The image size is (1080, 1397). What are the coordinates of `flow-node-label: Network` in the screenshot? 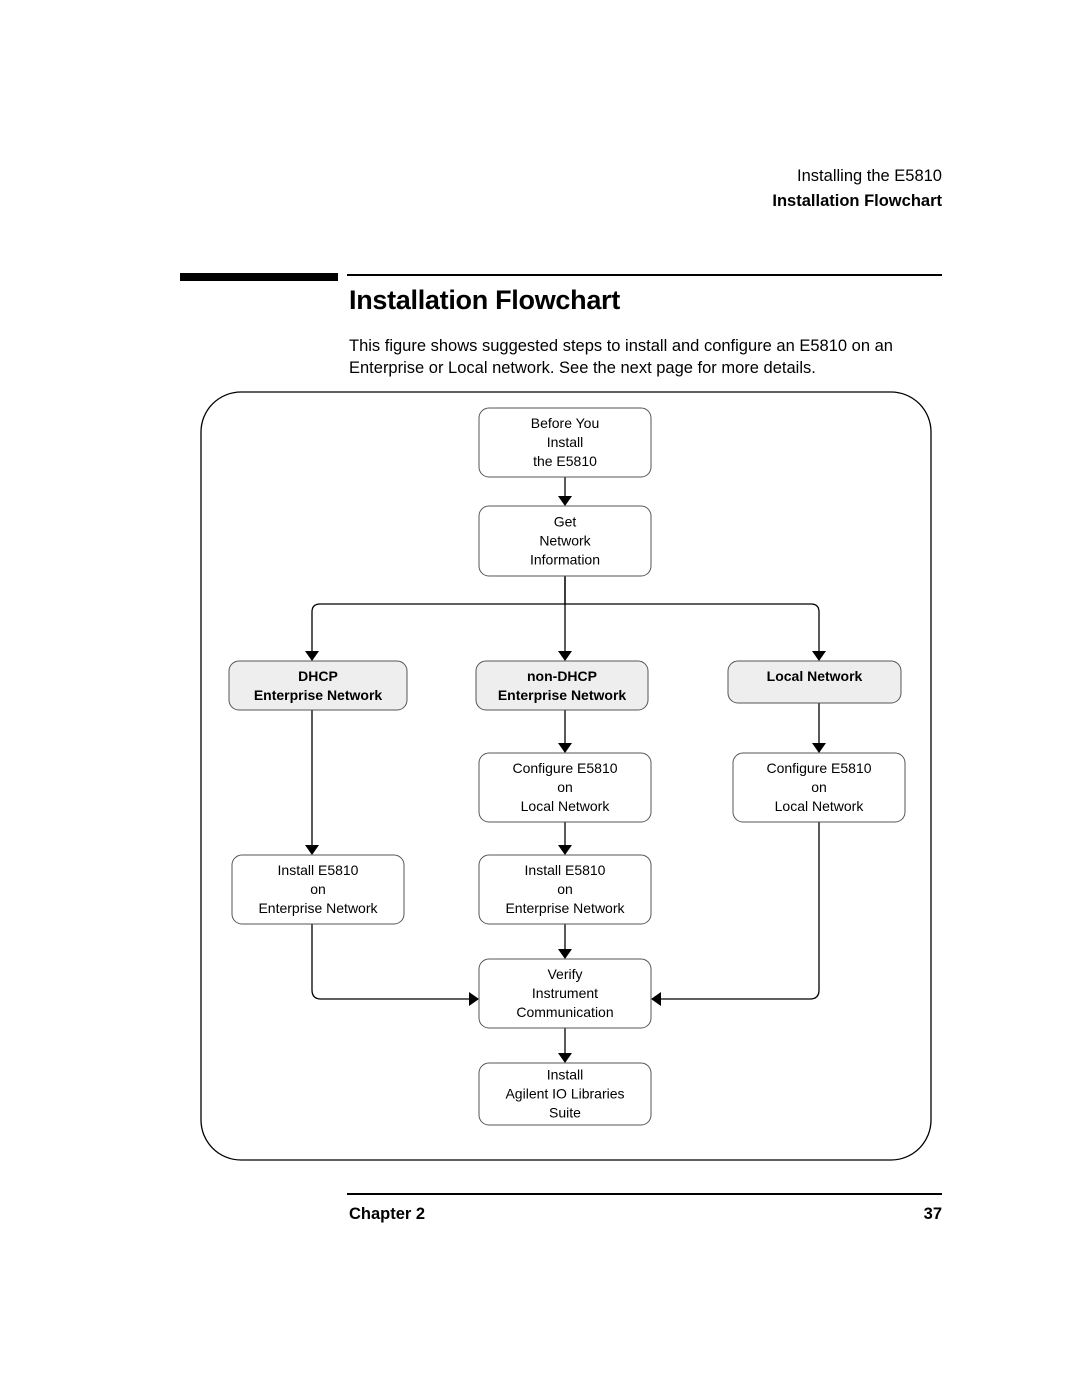 It's located at (565, 541).